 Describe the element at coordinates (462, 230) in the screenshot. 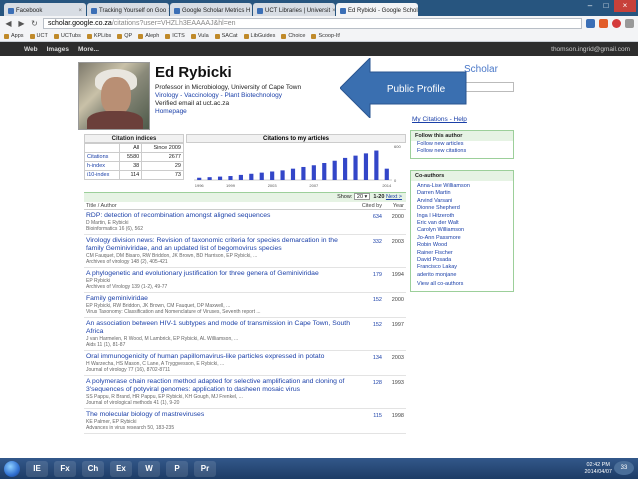

I see `coauthor-link: Carolyn Williamson` at that location.